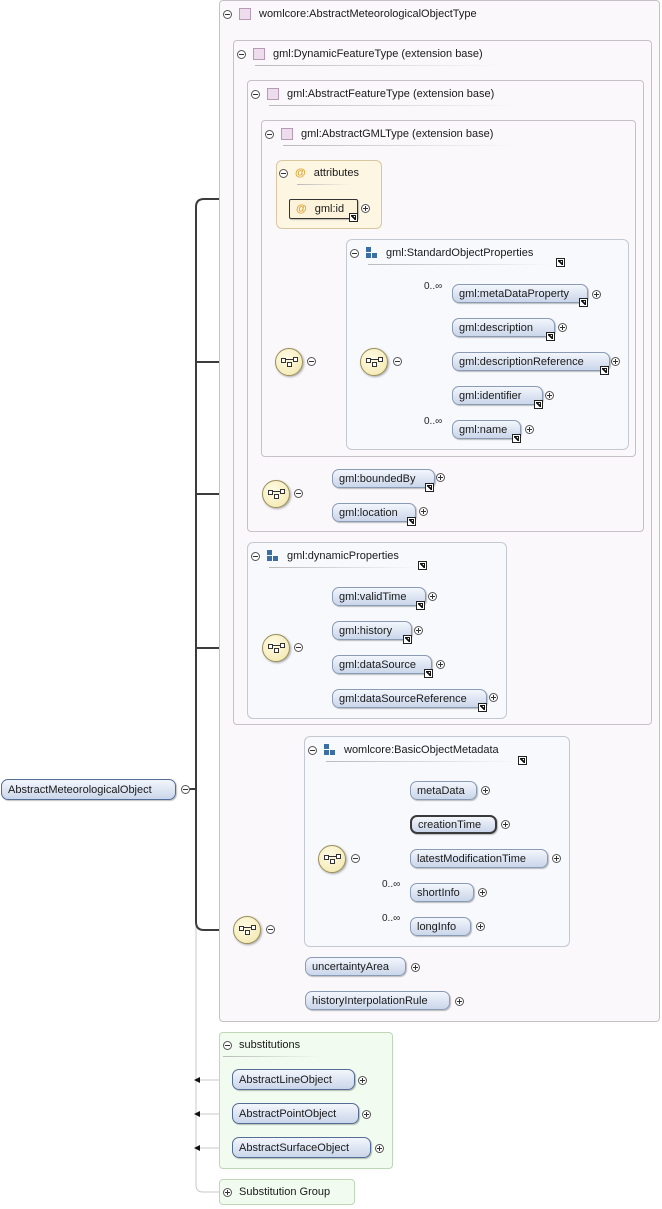  I want to click on substitutions-header: substitutions, so click(272, 1046).